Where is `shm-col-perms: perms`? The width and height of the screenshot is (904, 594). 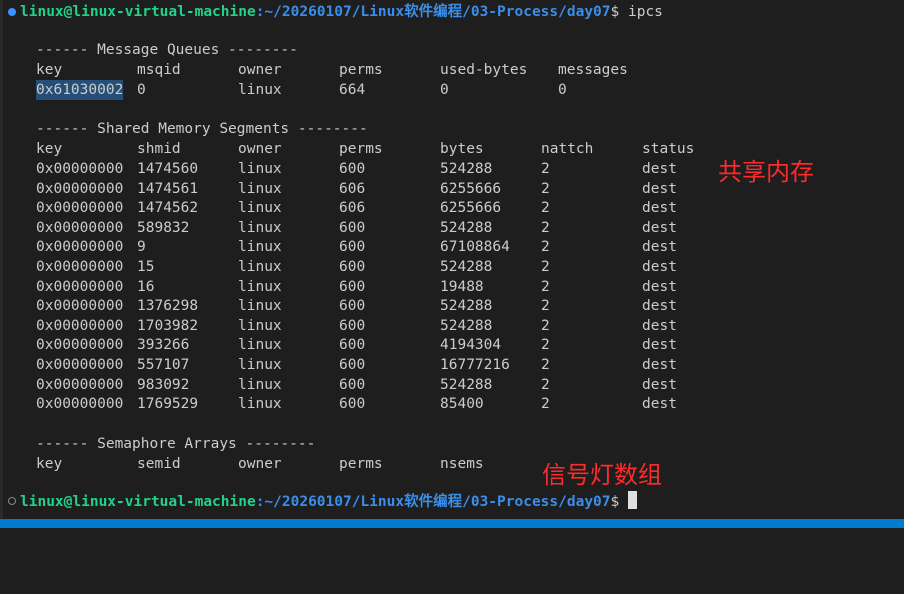 shm-col-perms: perms is located at coordinates (361, 149).